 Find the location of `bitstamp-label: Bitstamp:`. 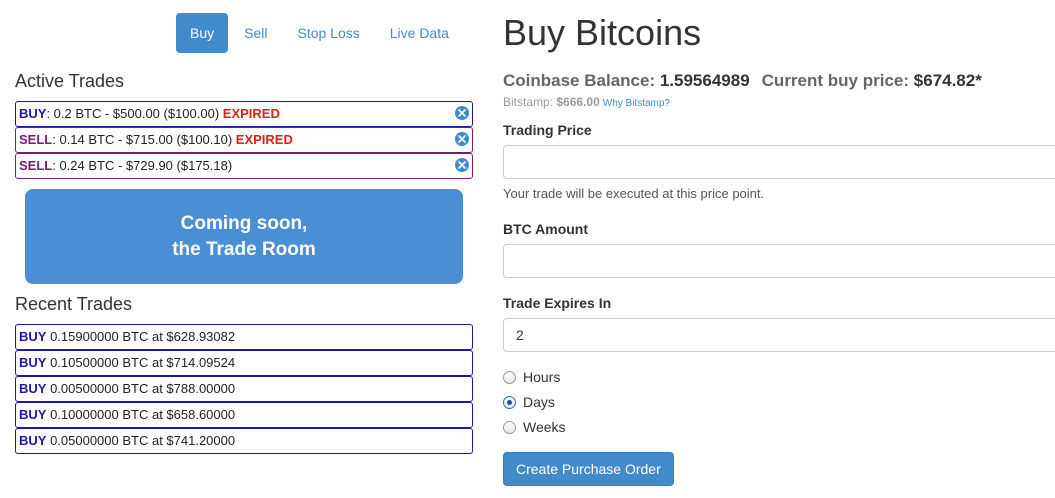

bitstamp-label: Bitstamp: is located at coordinates (530, 102).